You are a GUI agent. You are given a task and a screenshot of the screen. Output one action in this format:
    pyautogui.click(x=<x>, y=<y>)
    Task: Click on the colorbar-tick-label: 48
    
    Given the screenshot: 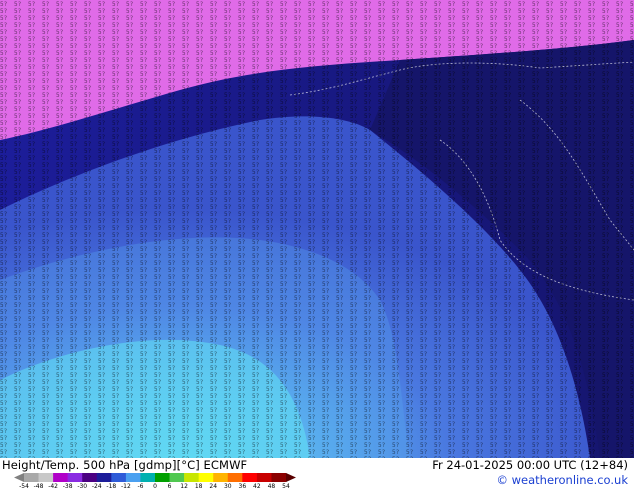 What is the action you would take?
    pyautogui.click(x=271, y=486)
    